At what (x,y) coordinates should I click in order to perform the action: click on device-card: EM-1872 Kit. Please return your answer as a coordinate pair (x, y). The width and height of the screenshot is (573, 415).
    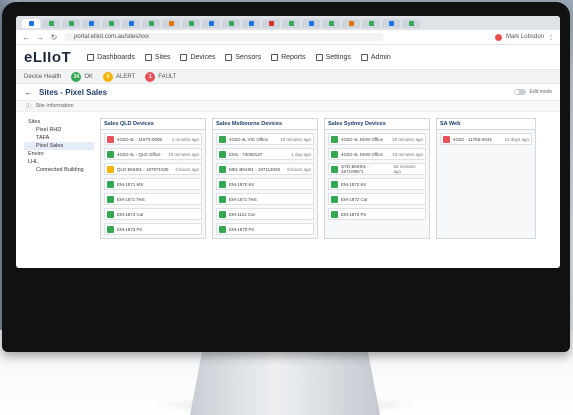
    Looking at the image, I should click on (377, 184).